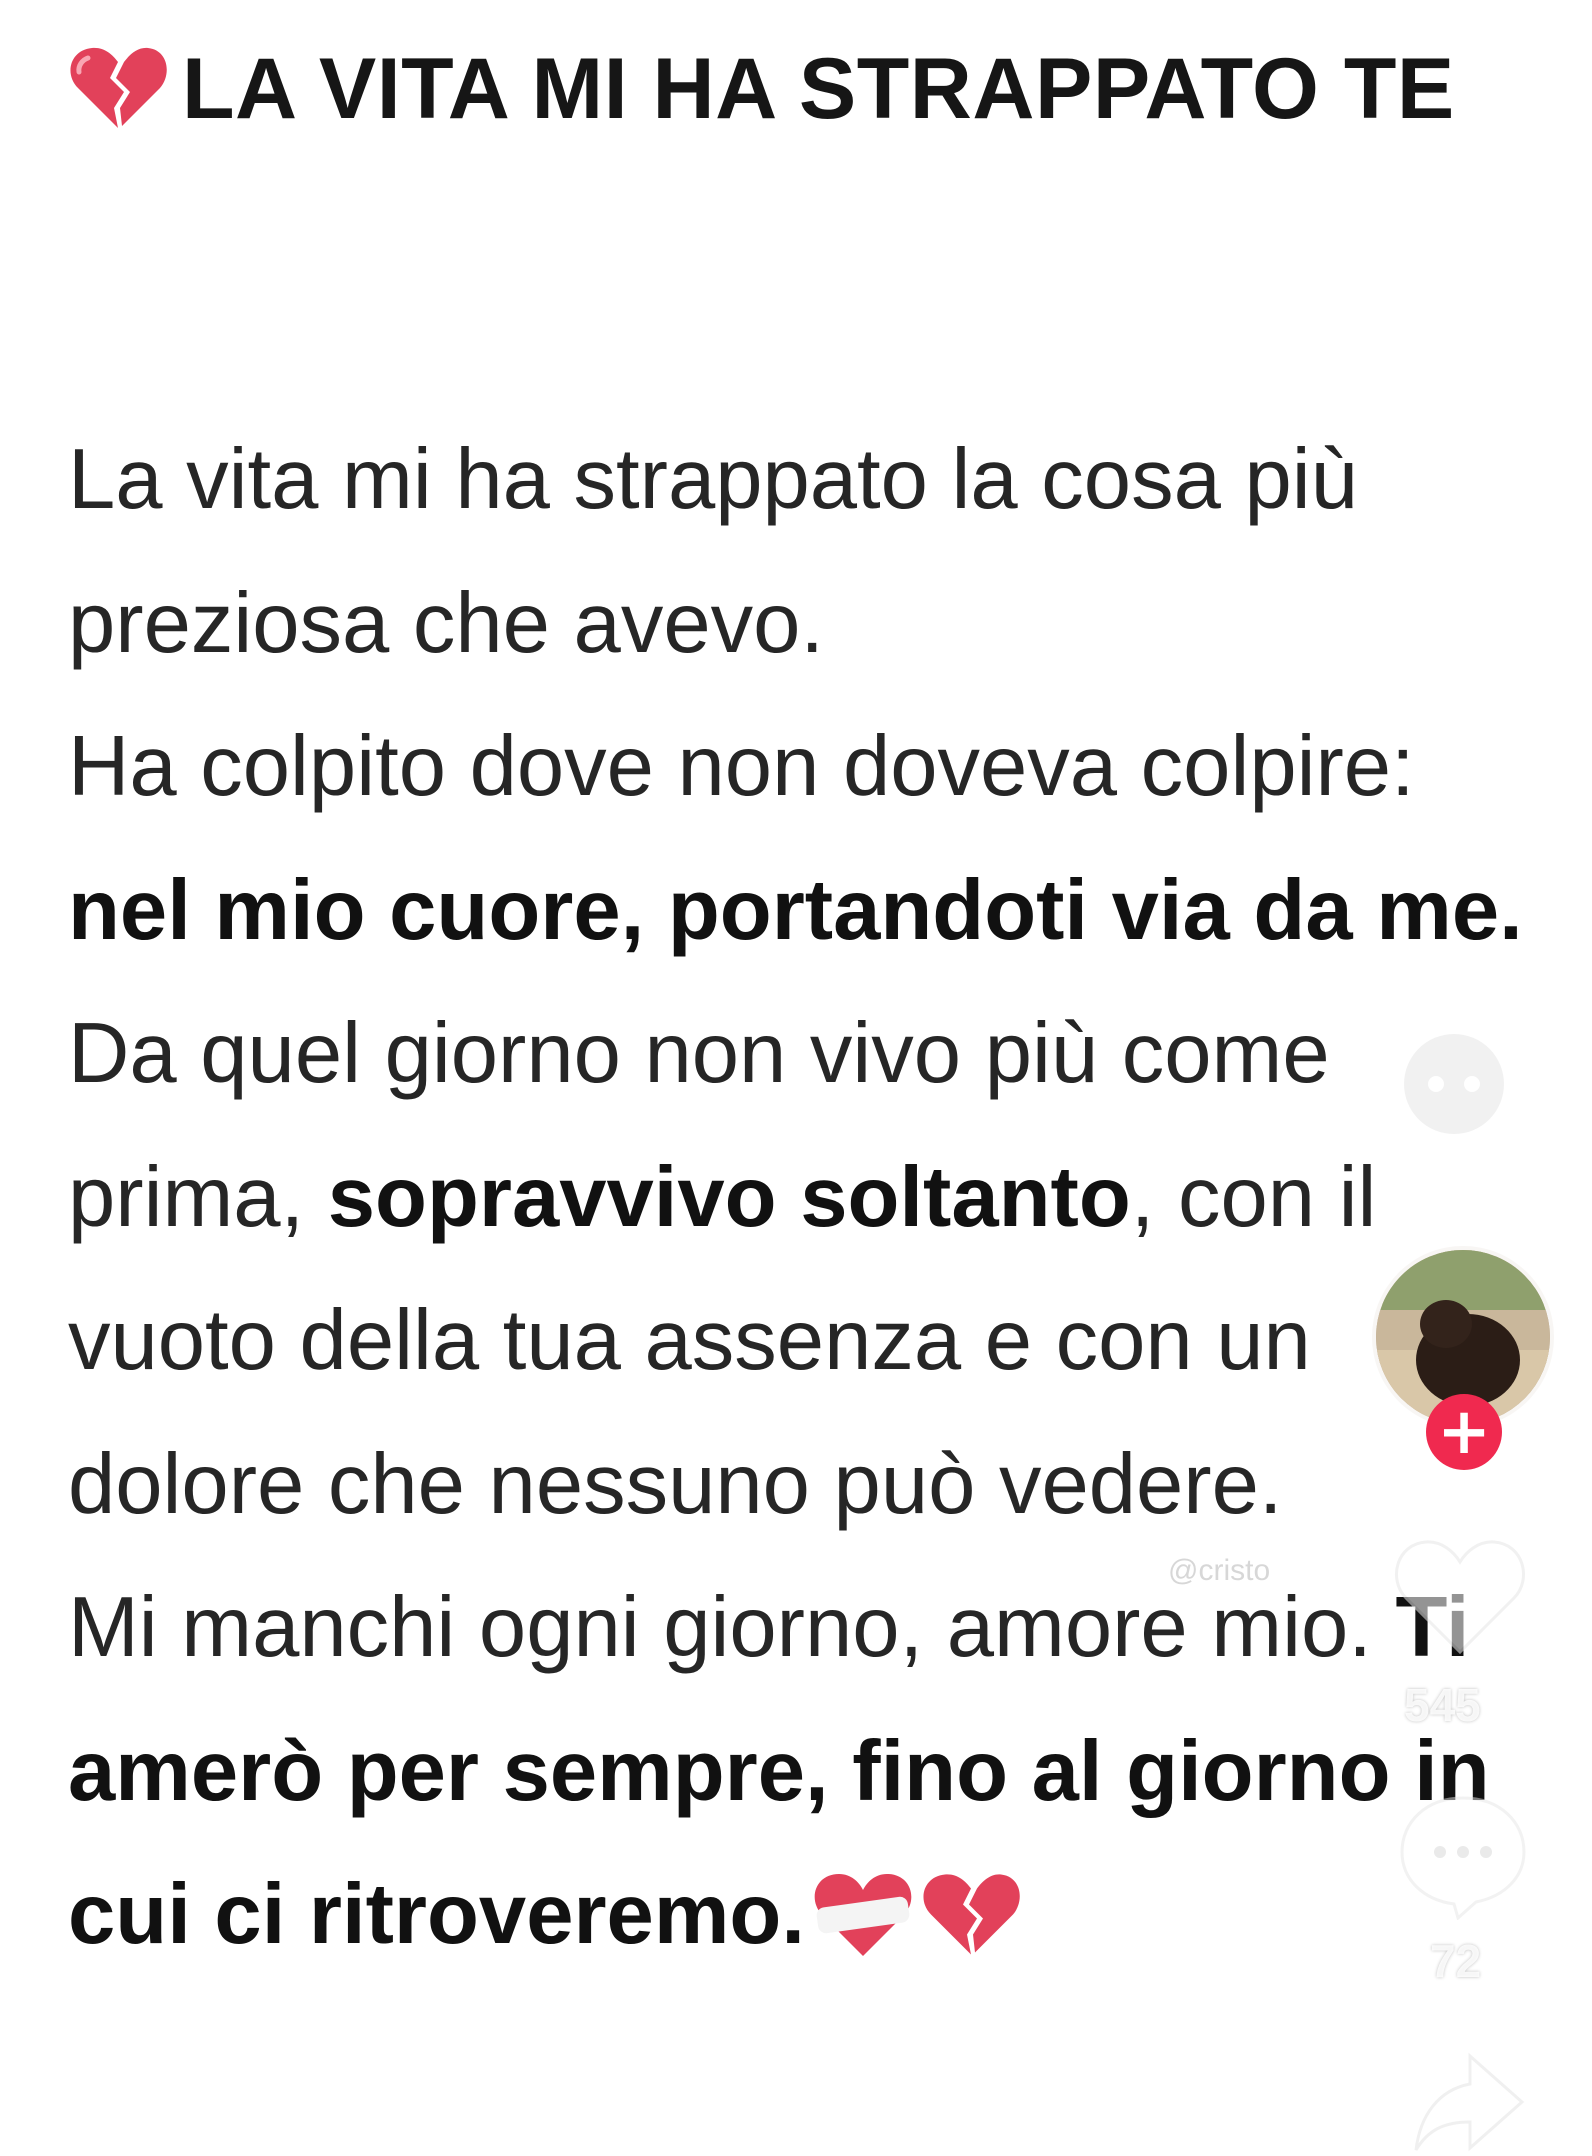 Image resolution: width=1592 pixels, height=2156 pixels. Describe the element at coordinates (1454, 1084) in the screenshot. I see `chat-bubble-icon` at that location.